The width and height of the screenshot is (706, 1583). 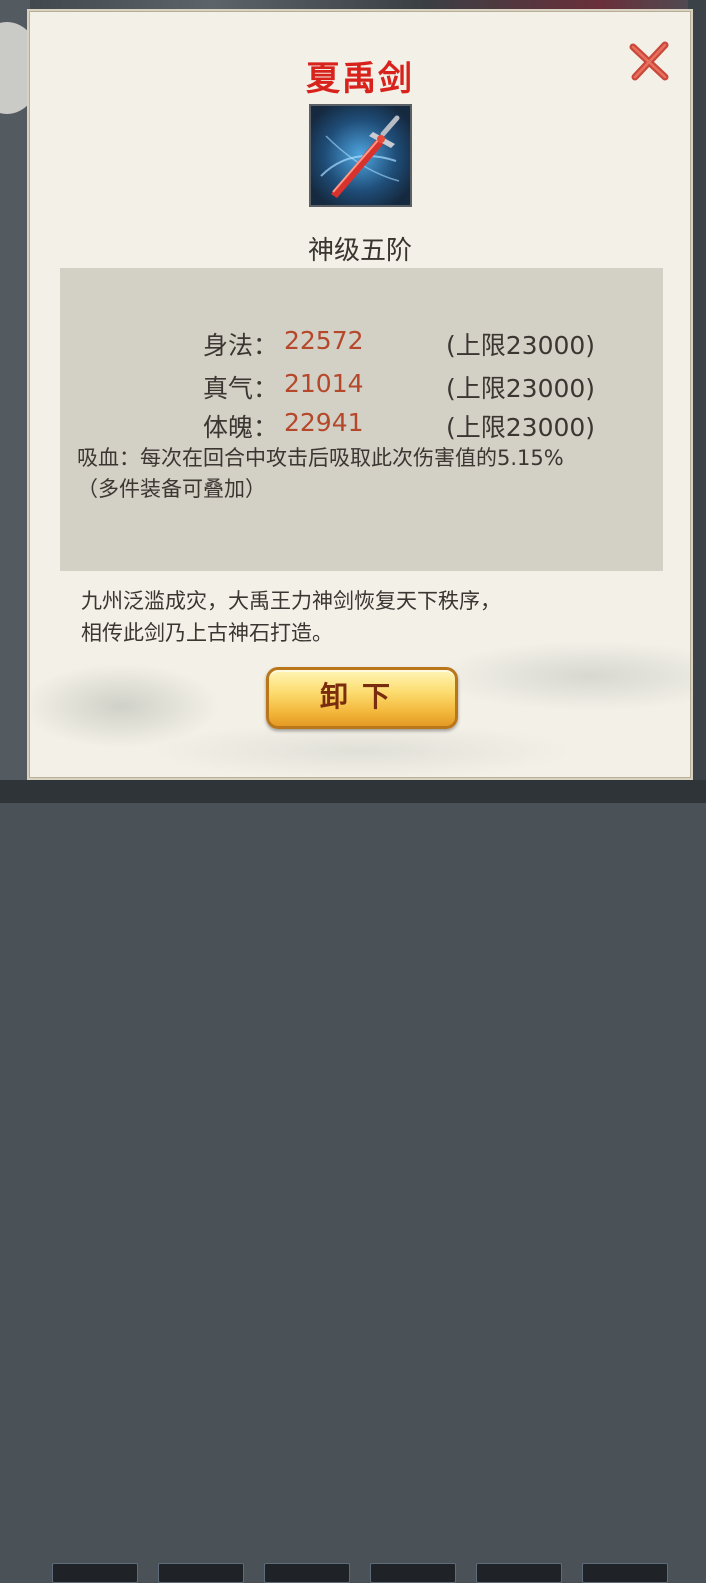 What do you see at coordinates (207, 633) in the screenshot?
I see `description-line: 相传此剑乃上古神石打造。` at bounding box center [207, 633].